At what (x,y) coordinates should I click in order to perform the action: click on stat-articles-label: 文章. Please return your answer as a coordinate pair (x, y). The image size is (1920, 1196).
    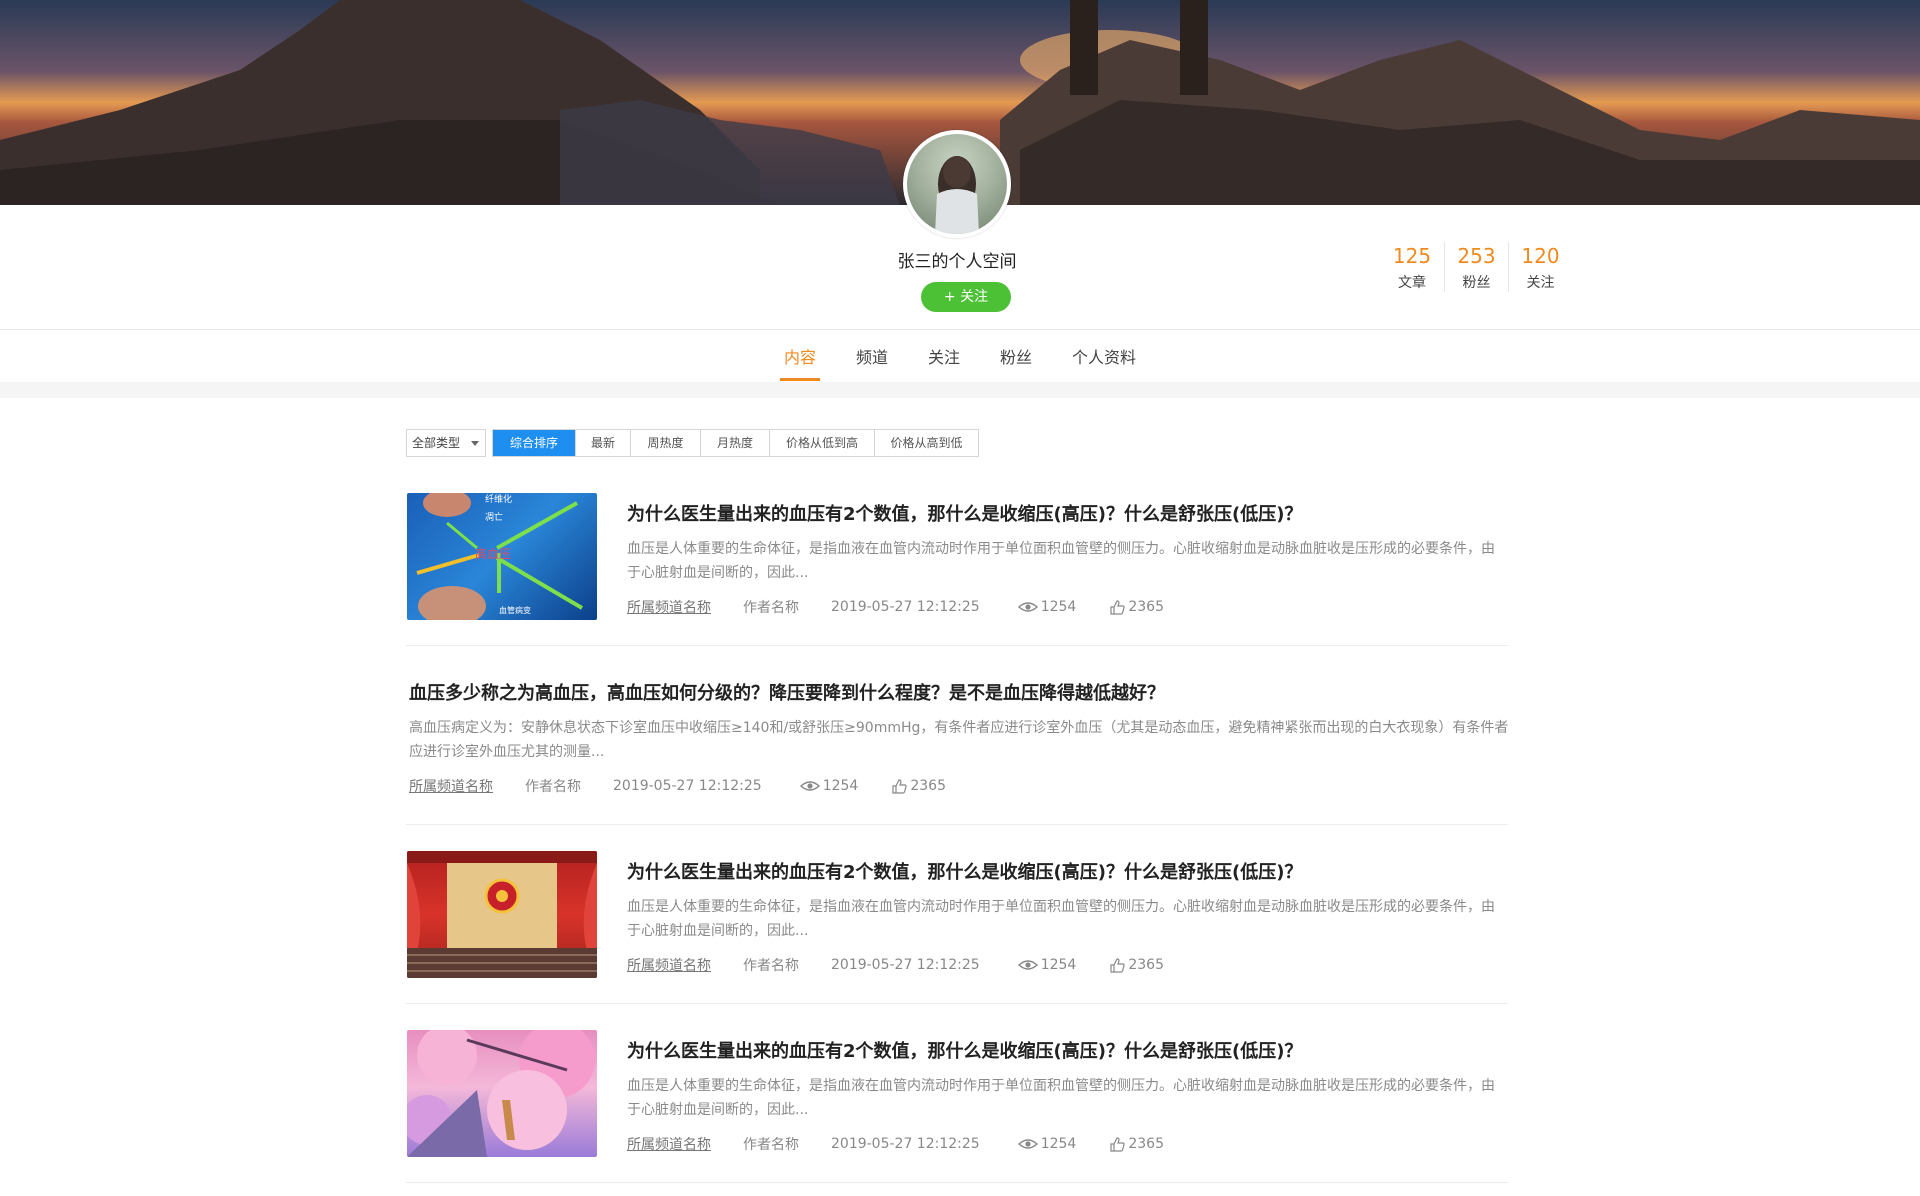
    Looking at the image, I should click on (1412, 283).